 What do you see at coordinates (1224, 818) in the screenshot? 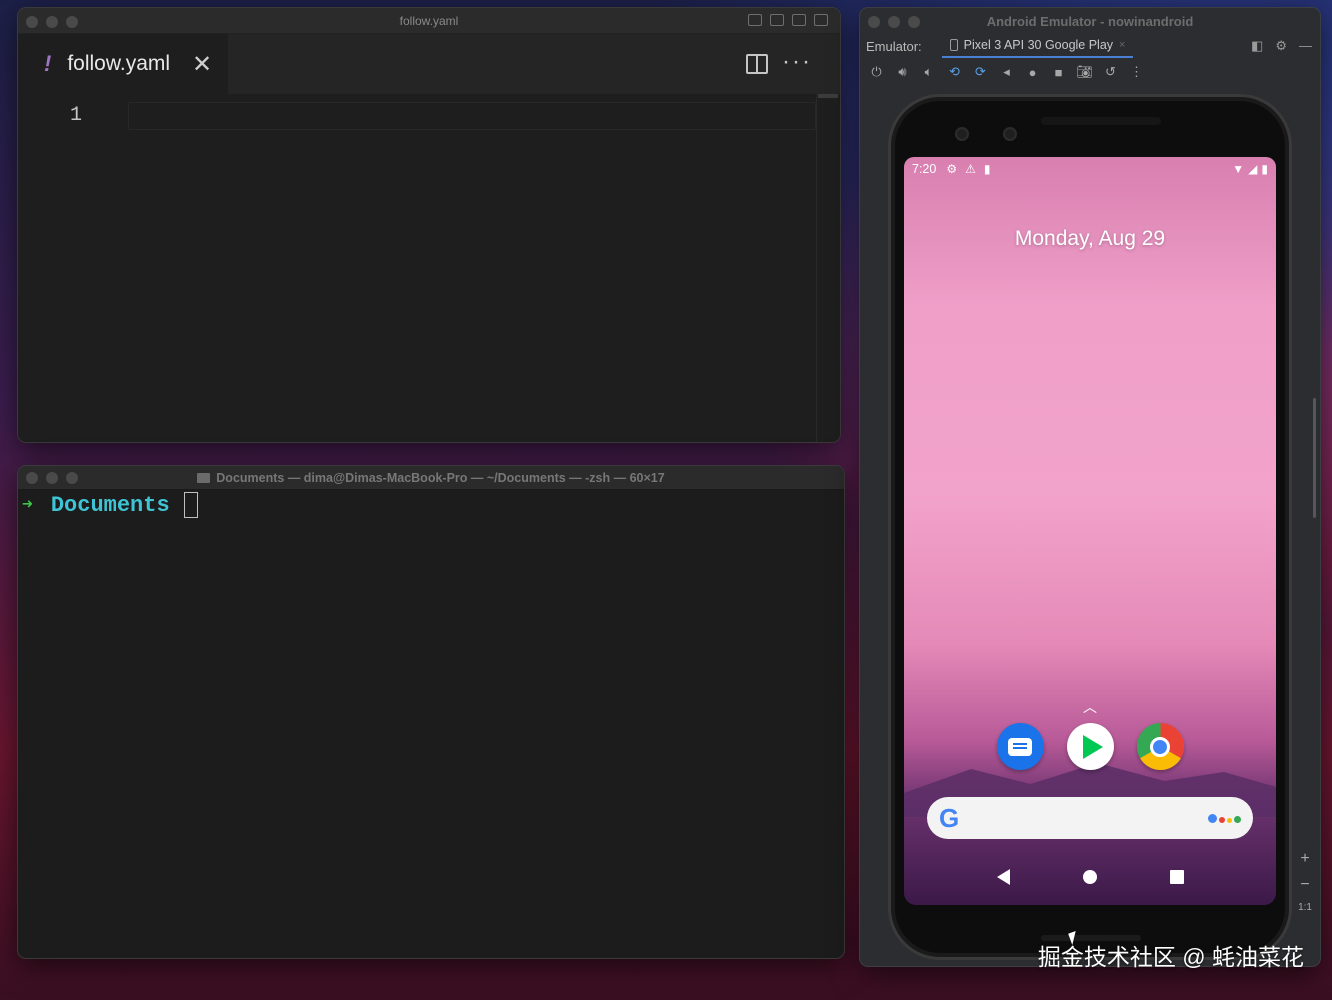
I see `google-assistant-icon` at bounding box center [1224, 818].